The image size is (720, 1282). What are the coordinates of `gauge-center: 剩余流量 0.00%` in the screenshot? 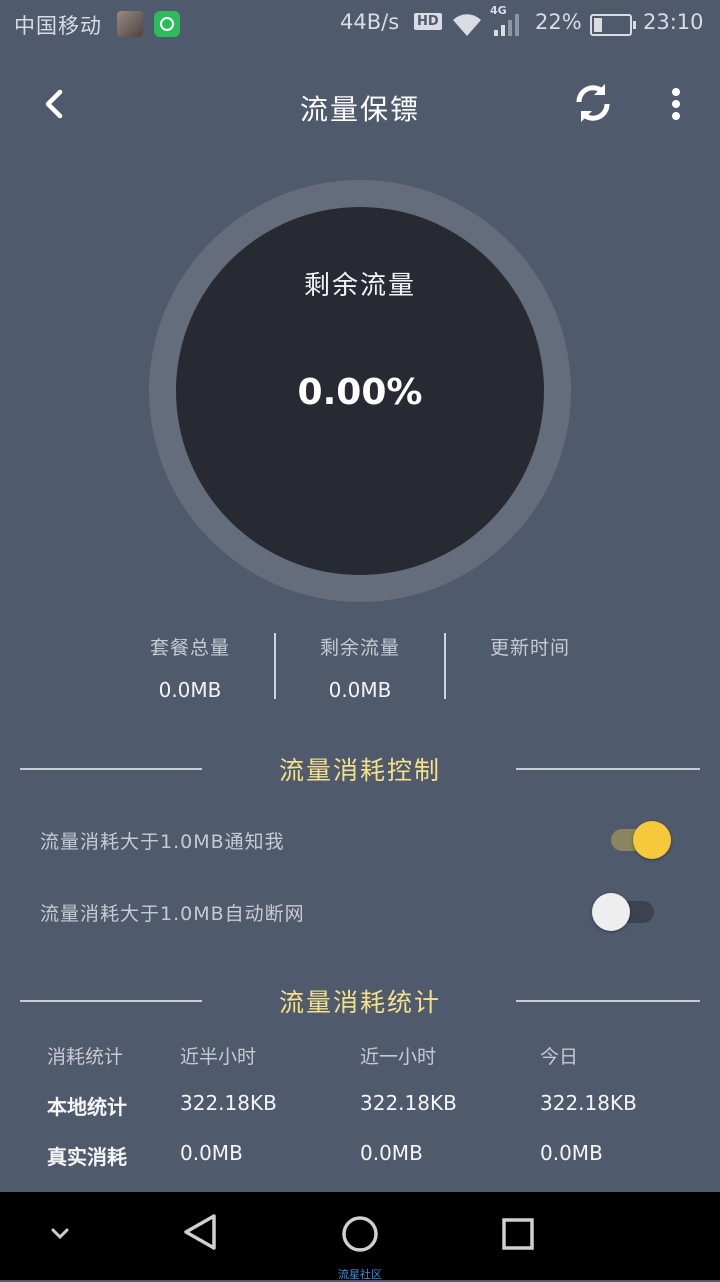 It's located at (360, 391).